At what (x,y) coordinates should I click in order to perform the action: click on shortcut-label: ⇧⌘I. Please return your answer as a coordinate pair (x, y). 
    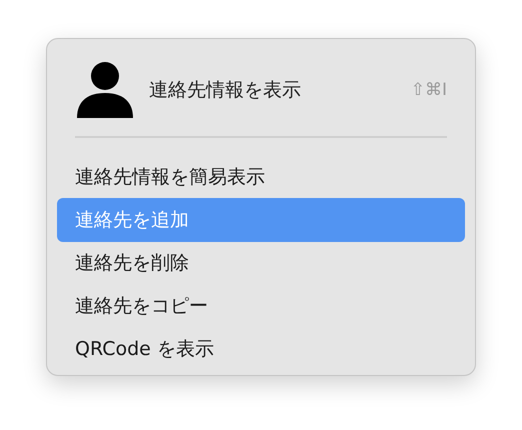
    Looking at the image, I should click on (428, 90).